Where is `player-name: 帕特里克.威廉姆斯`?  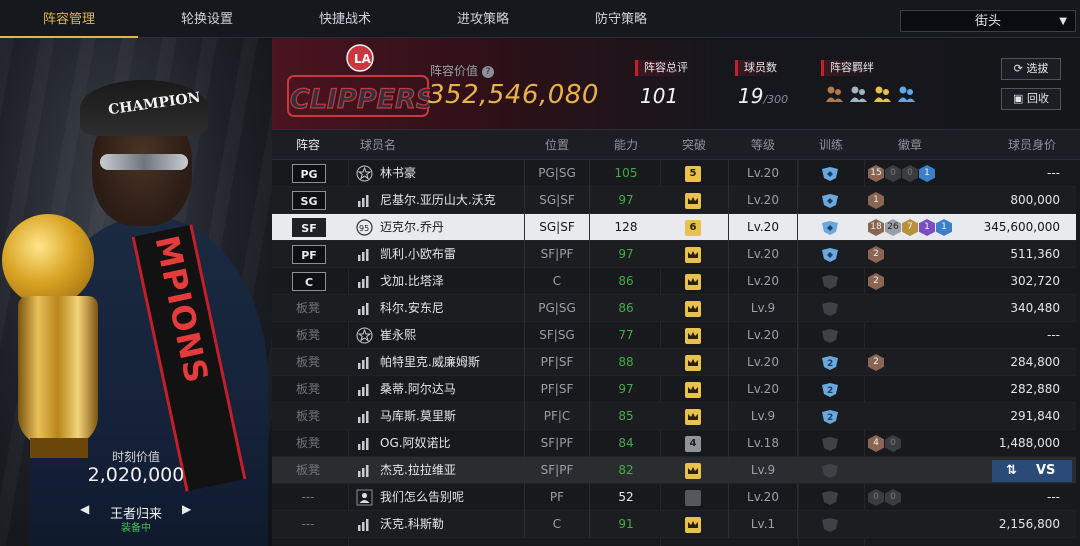 player-name: 帕特里克.威廉姆斯 is located at coordinates (430, 362).